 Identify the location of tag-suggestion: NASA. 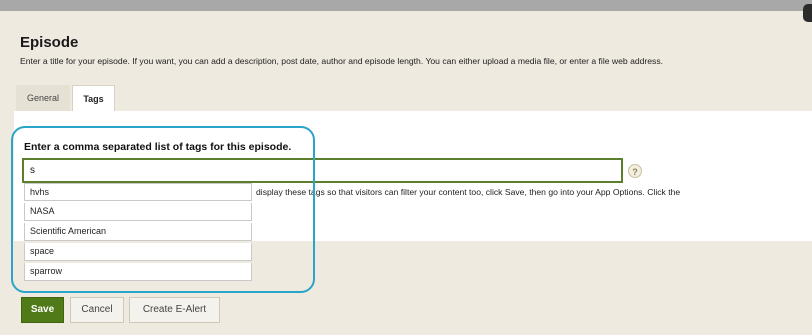
(138, 212).